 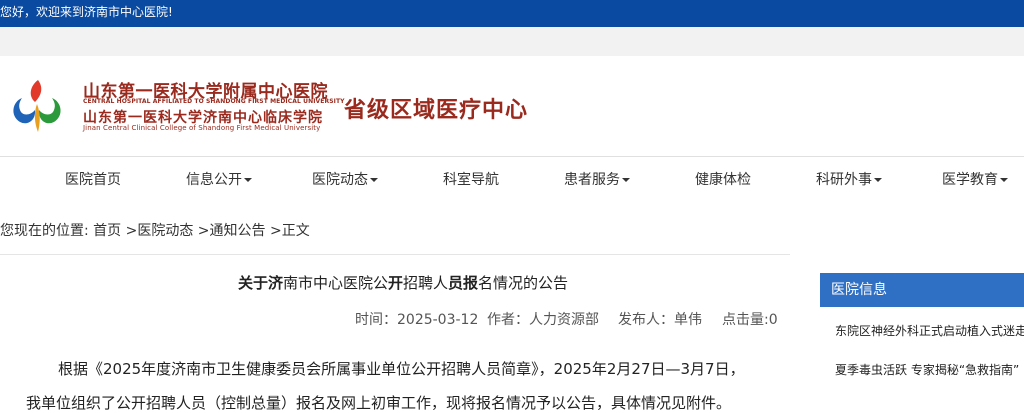 I want to click on breadcrumb: 您现在的位置: 首页 >医院动态 >通知公告 >正文, so click(x=155, y=230).